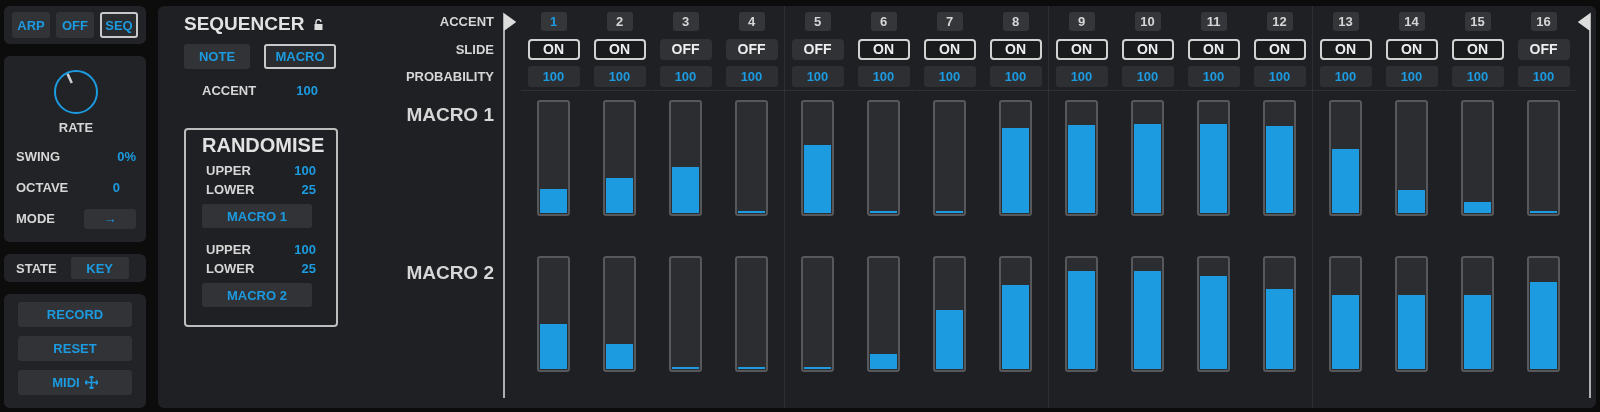  What do you see at coordinates (99, 268) in the screenshot?
I see `state-button: KEY` at bounding box center [99, 268].